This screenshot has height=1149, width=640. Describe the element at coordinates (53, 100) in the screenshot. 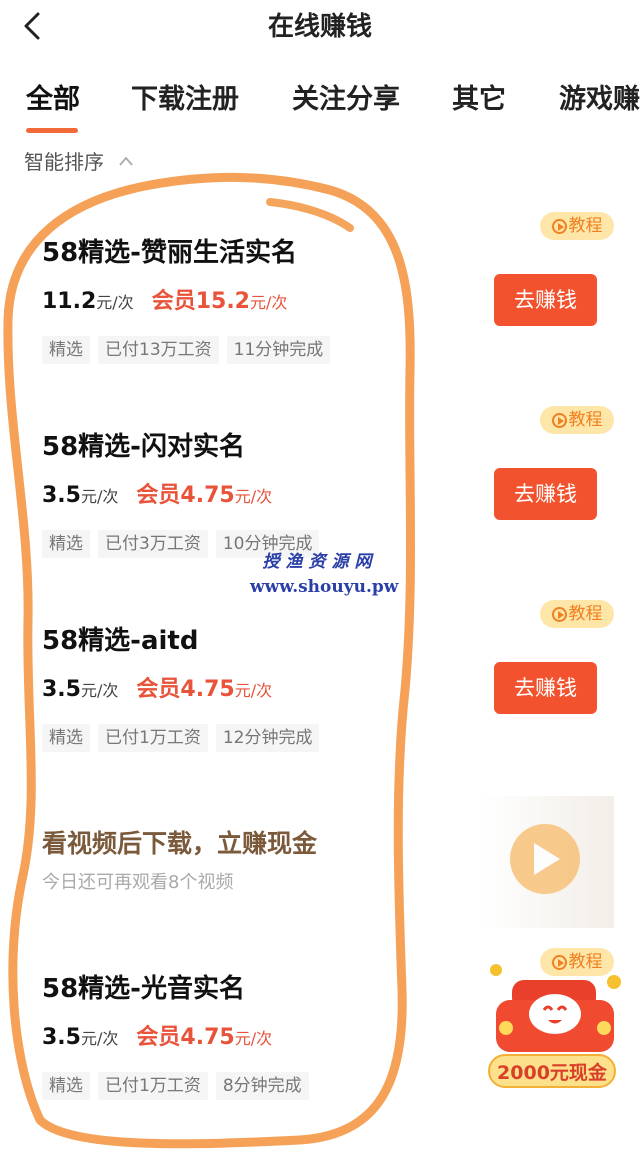

I see `tab-all: 全部` at that location.